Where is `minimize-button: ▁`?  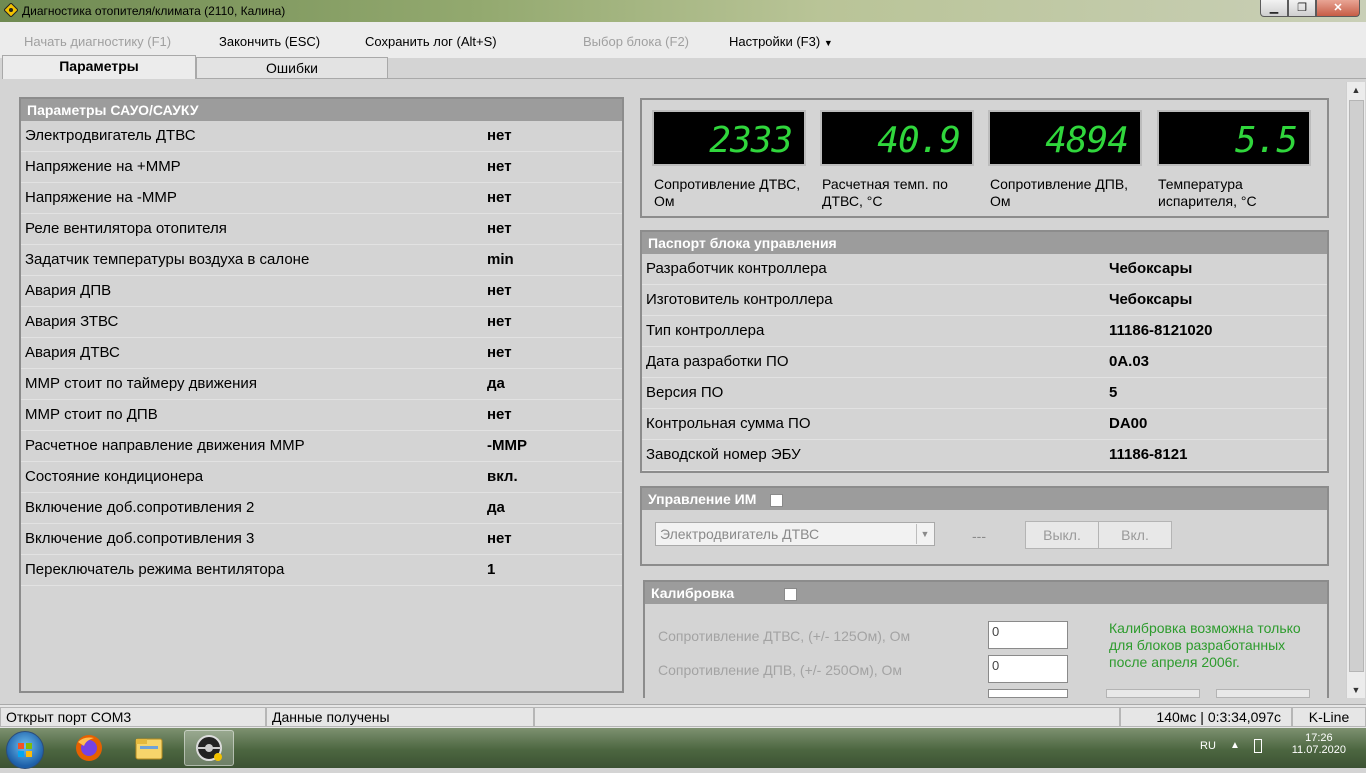 minimize-button: ▁ is located at coordinates (1274, 8).